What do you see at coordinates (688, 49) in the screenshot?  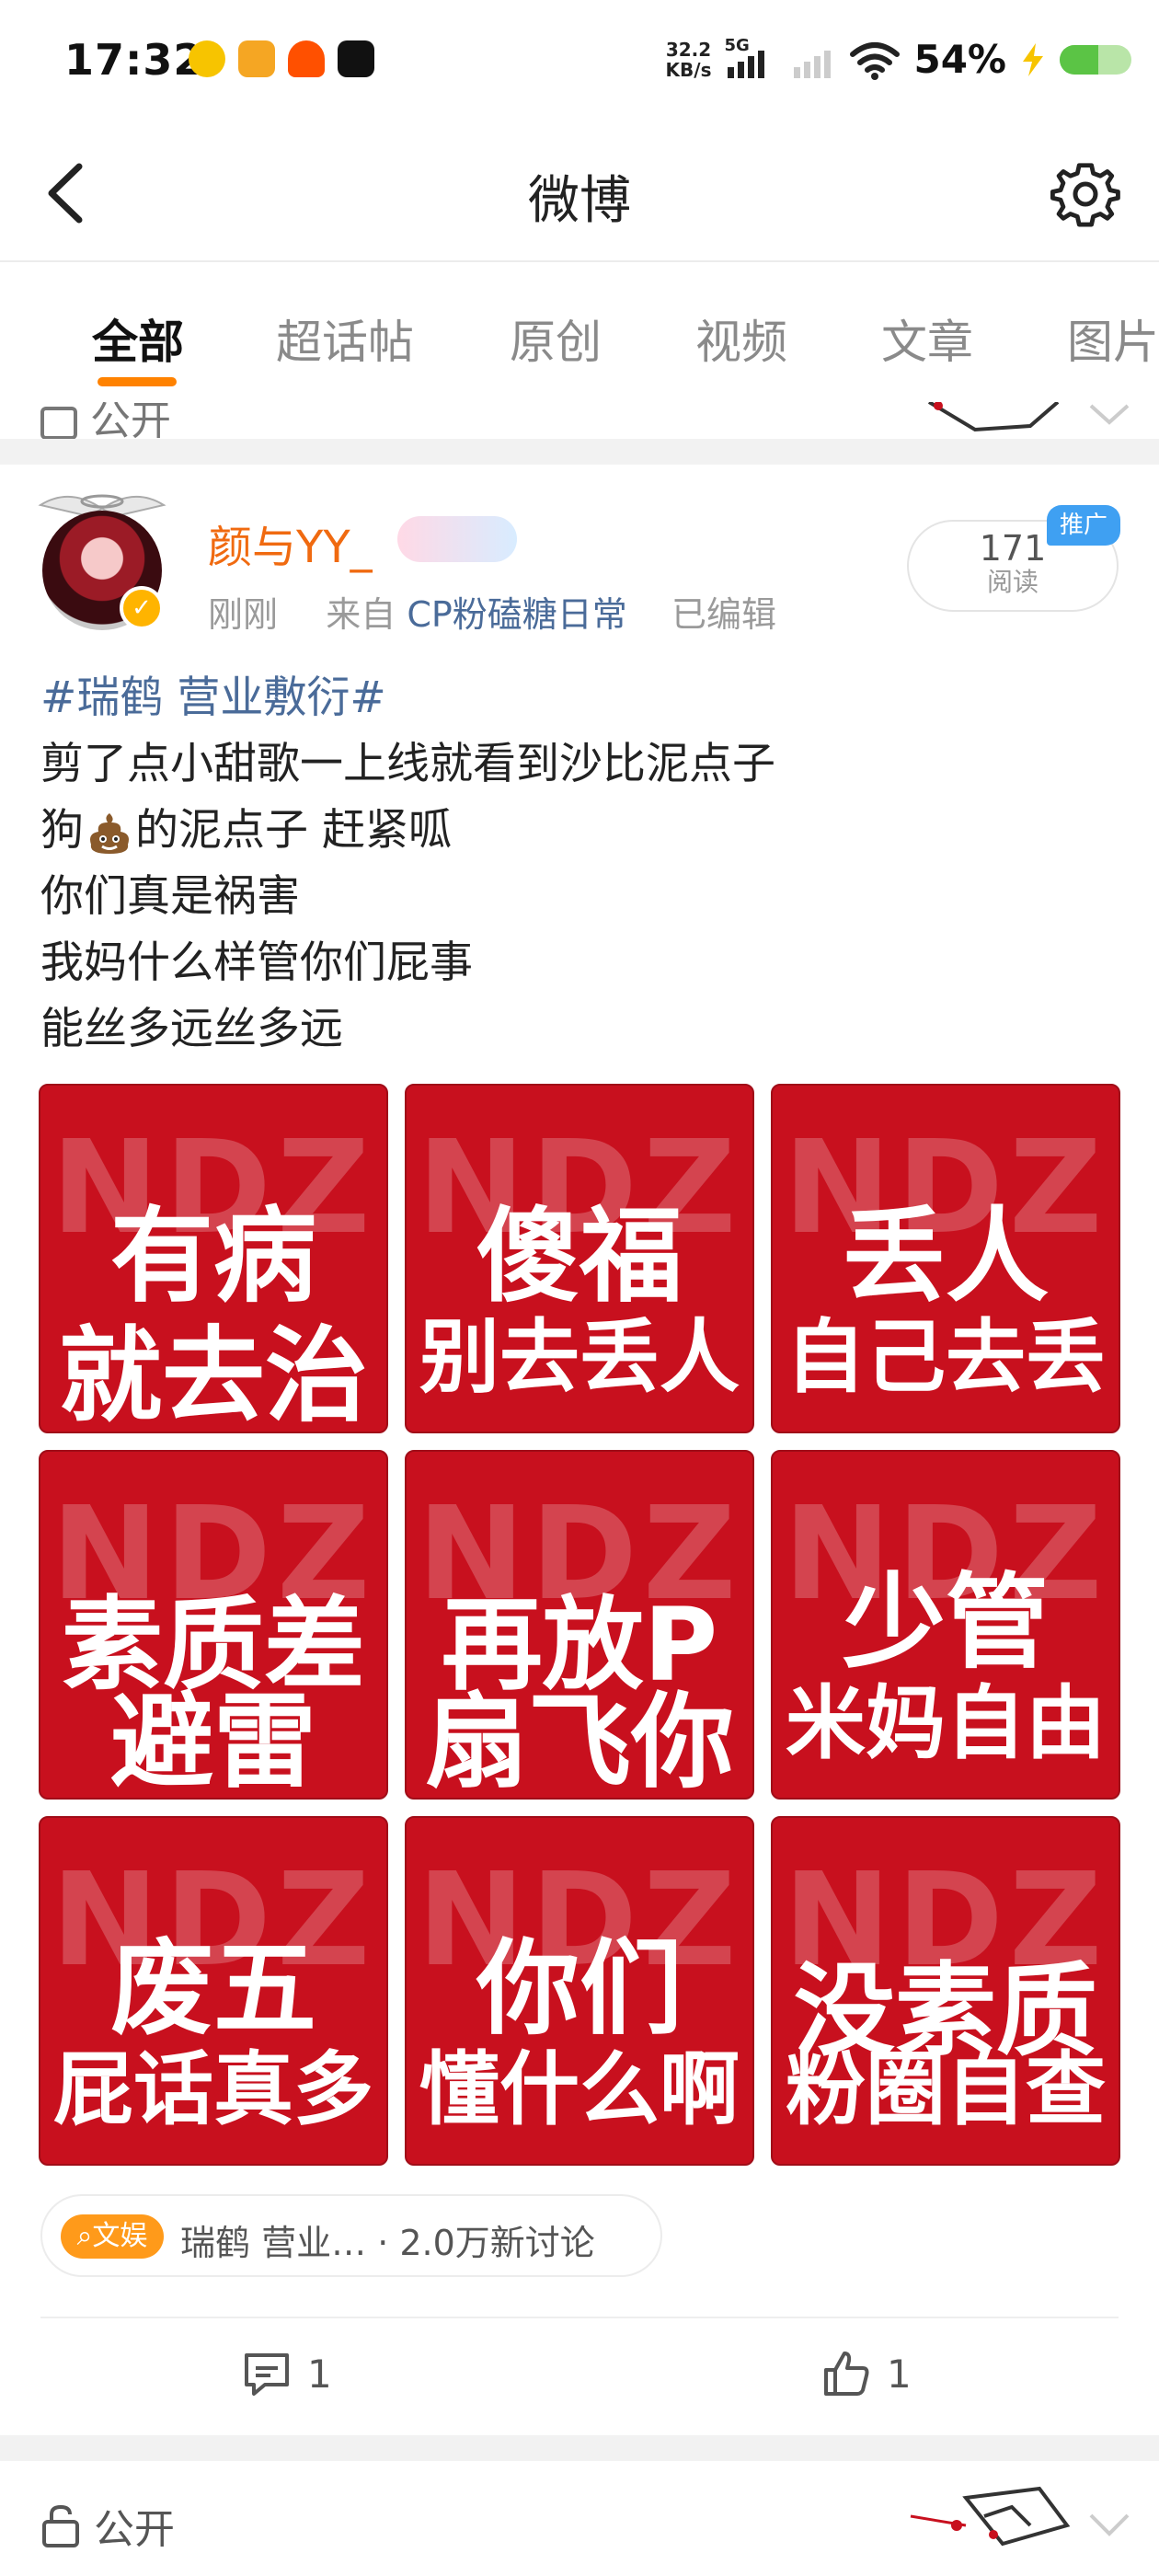 I see `network-speed-value: 32.2` at bounding box center [688, 49].